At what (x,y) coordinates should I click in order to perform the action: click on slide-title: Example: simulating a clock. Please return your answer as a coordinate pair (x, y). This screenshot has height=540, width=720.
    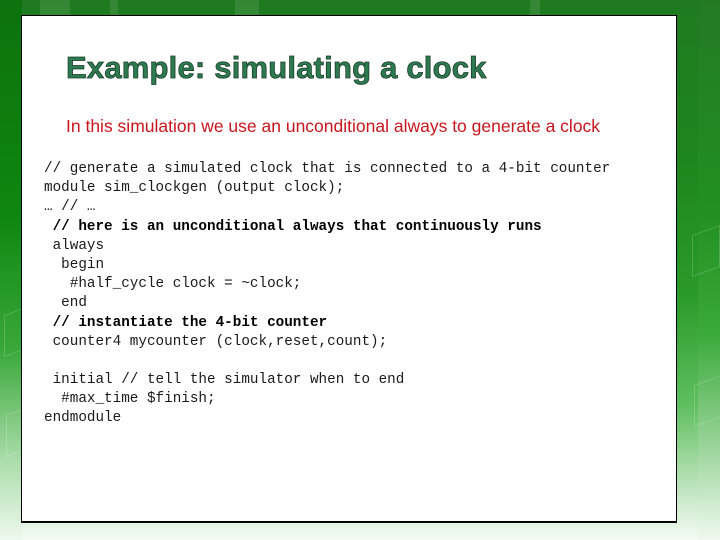
    Looking at the image, I should click on (276, 68).